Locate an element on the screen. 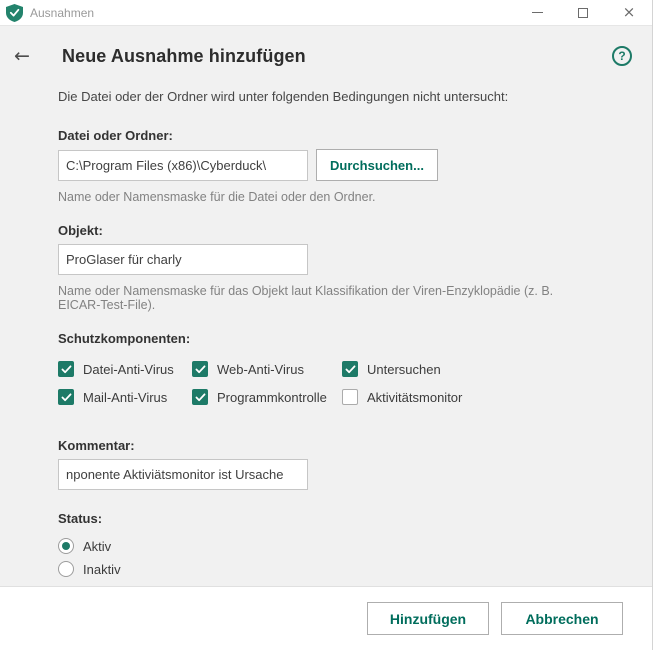 Image resolution: width=653 pixels, height=650 pixels. checkbox-web-anti-virus: Web-Anti-Virus is located at coordinates (267, 369).